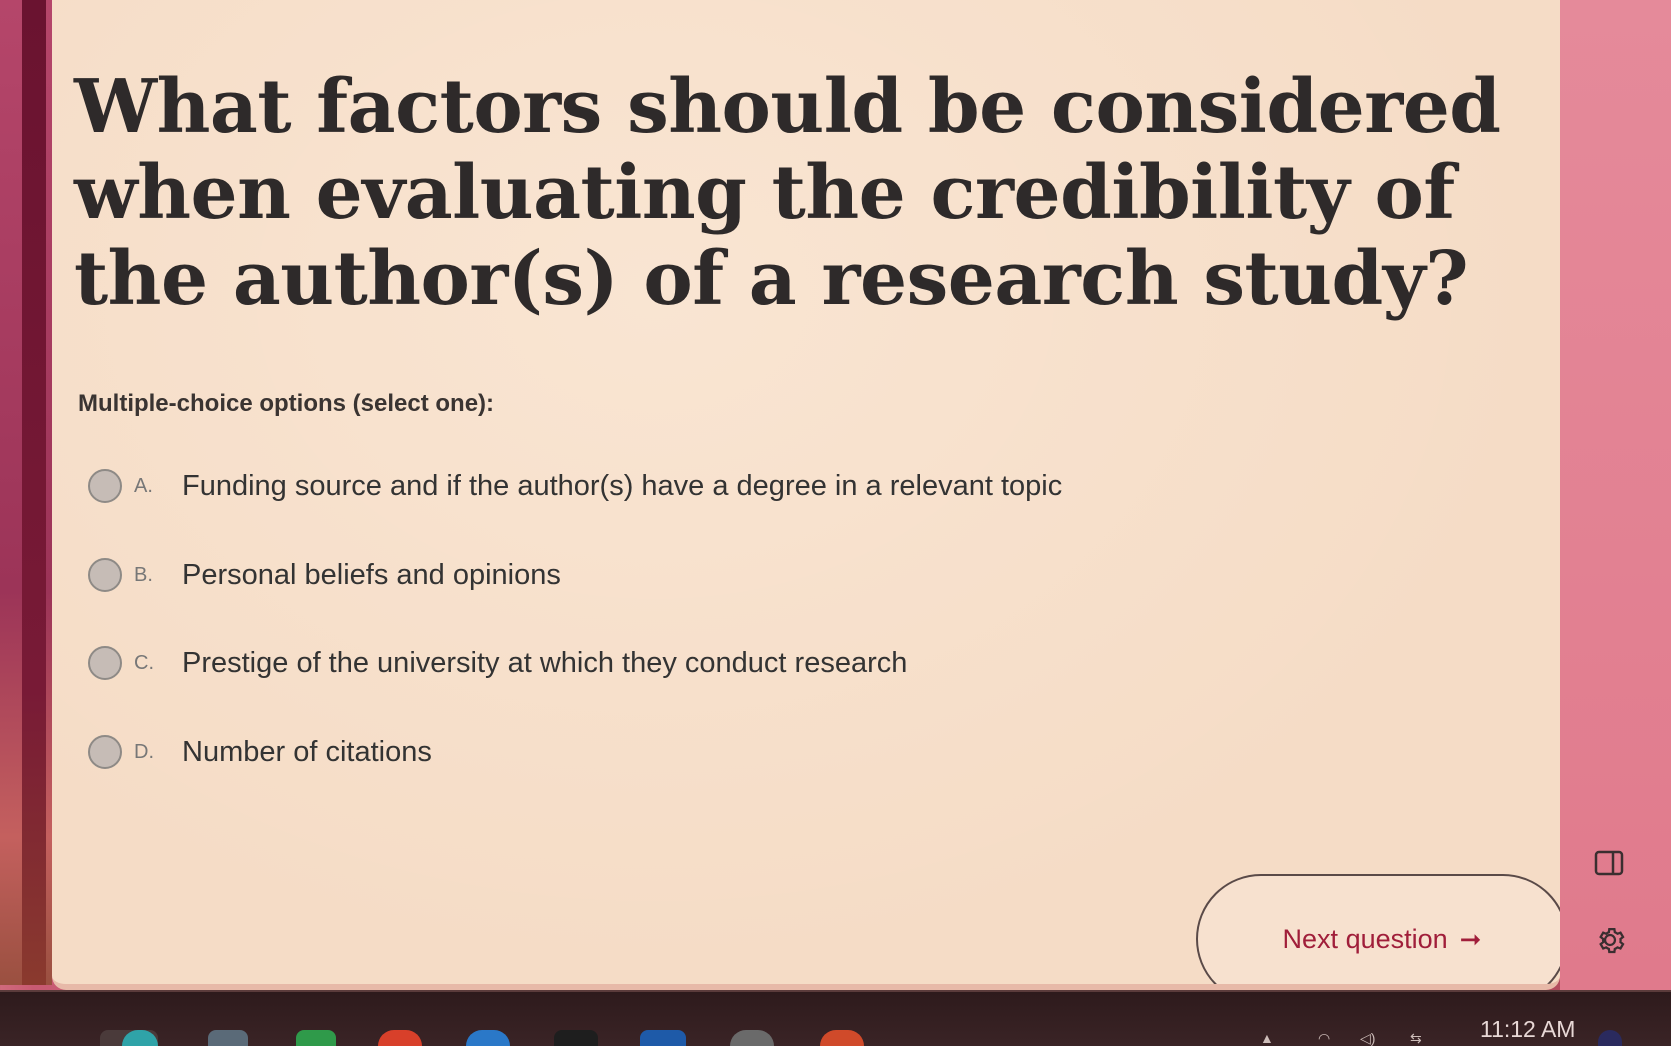 This screenshot has height=1046, width=1671. I want to click on option-d: D. Number of citations, so click(638, 752).